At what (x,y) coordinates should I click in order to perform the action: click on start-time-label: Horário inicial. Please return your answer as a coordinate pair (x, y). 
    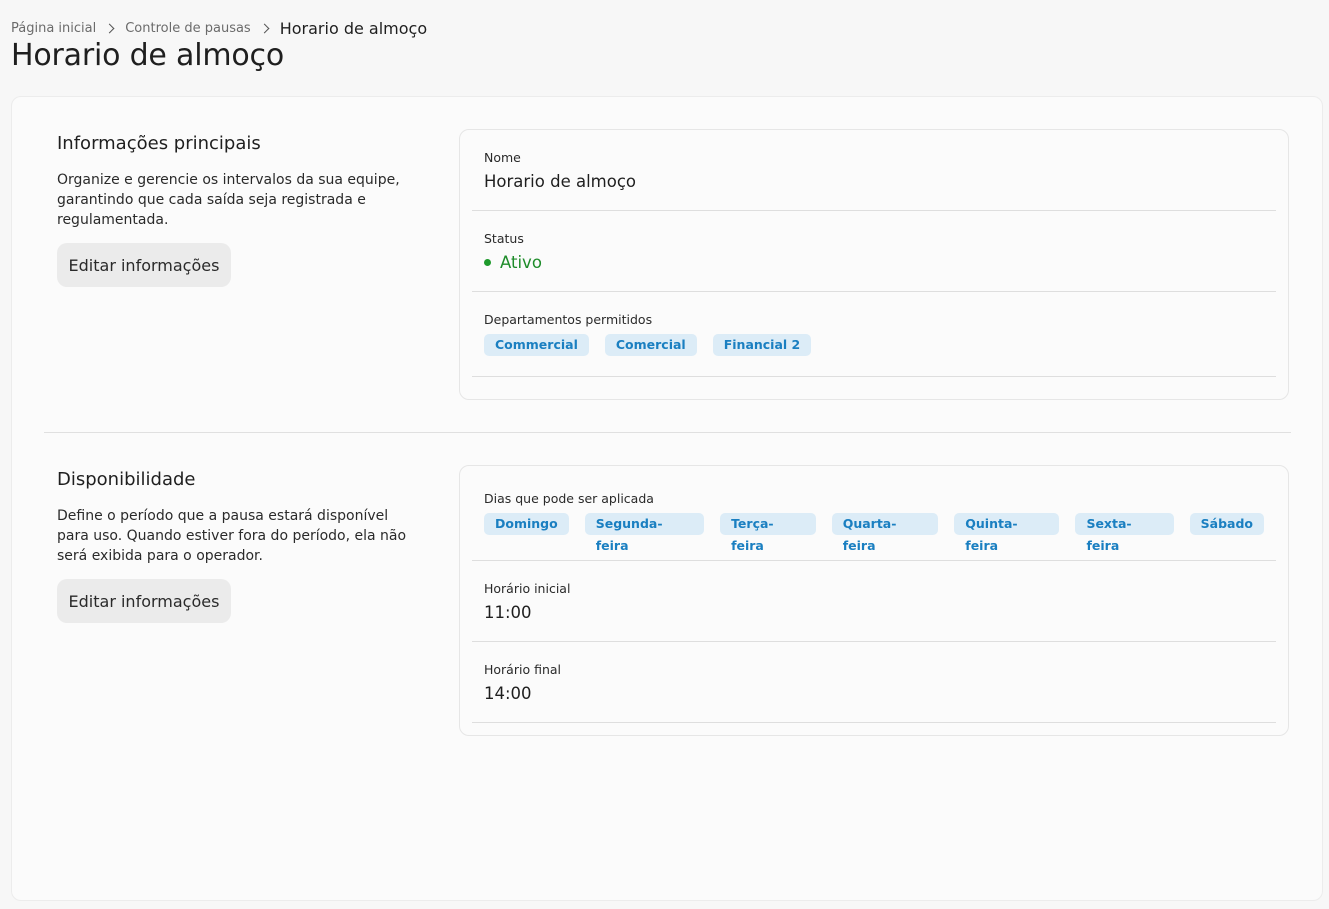
    Looking at the image, I should click on (527, 588).